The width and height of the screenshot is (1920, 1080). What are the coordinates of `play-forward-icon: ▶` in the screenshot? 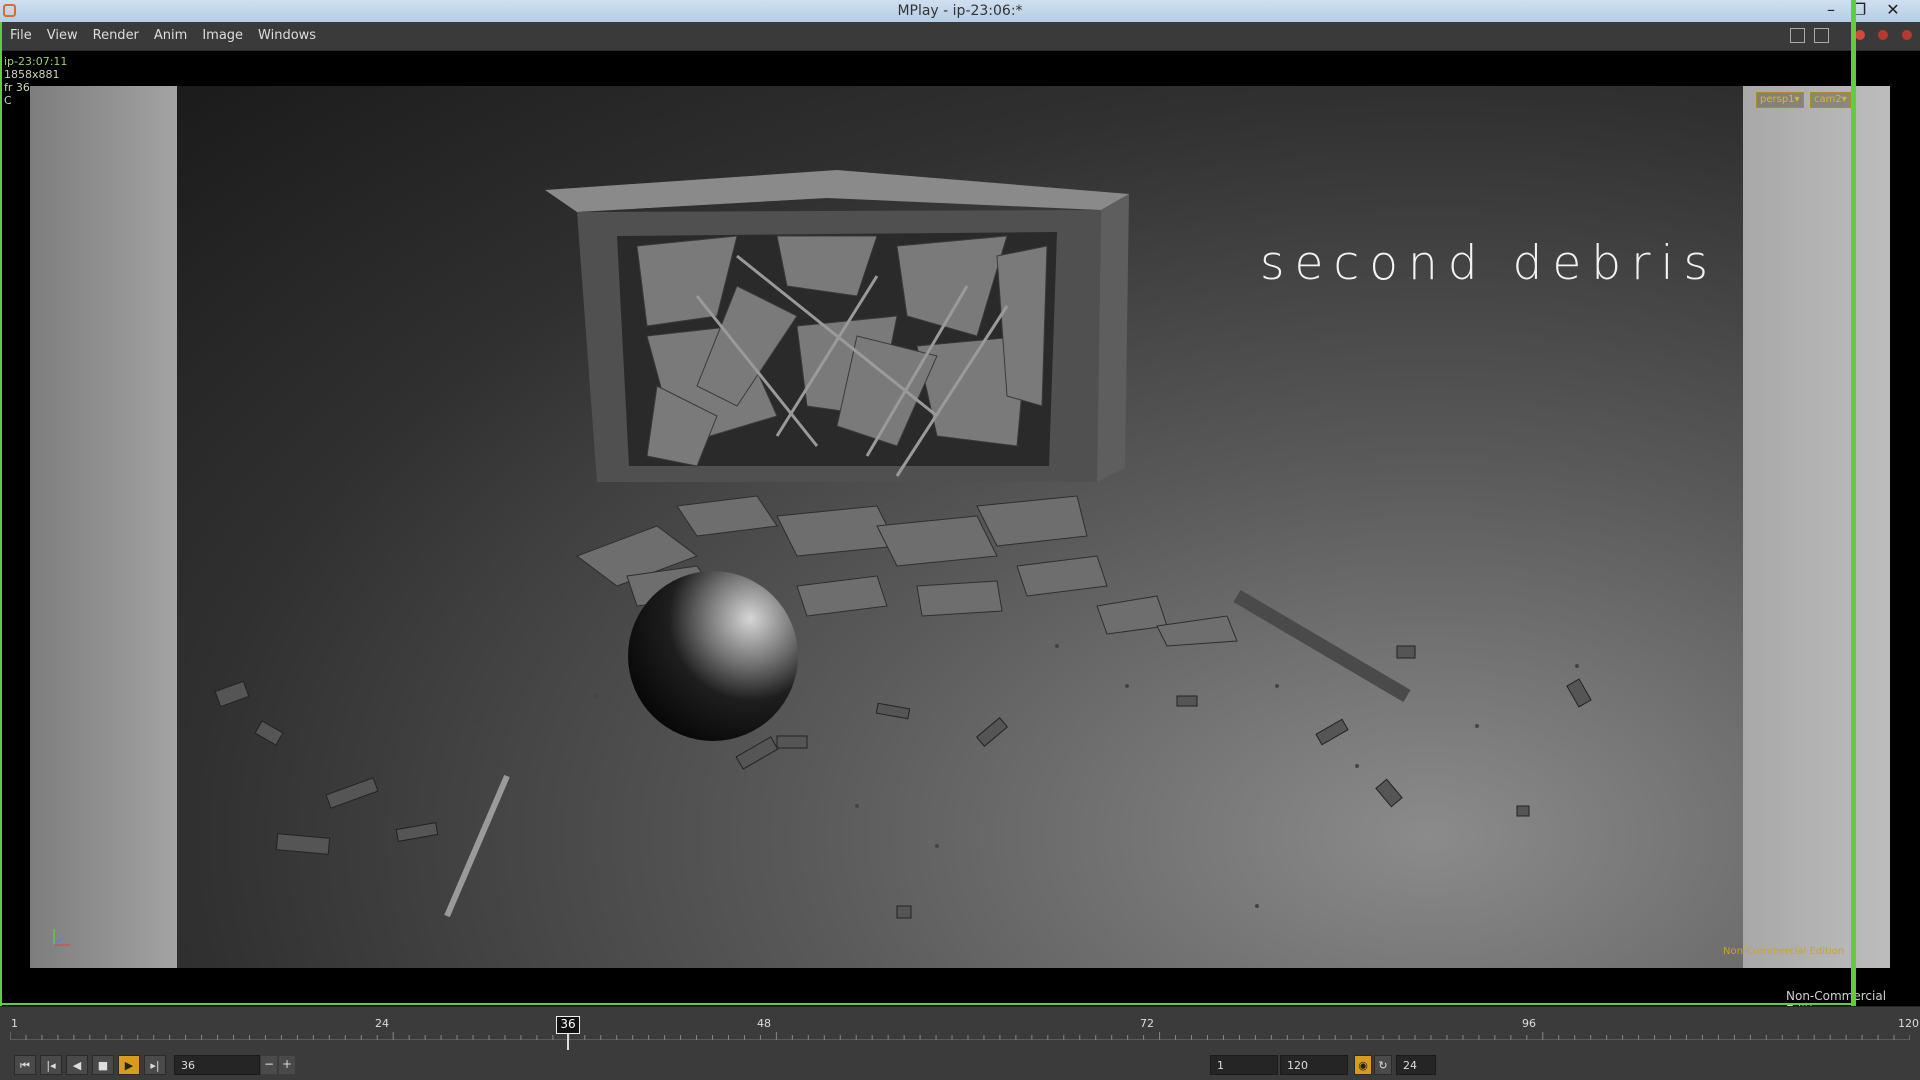 It's located at (129, 1065).